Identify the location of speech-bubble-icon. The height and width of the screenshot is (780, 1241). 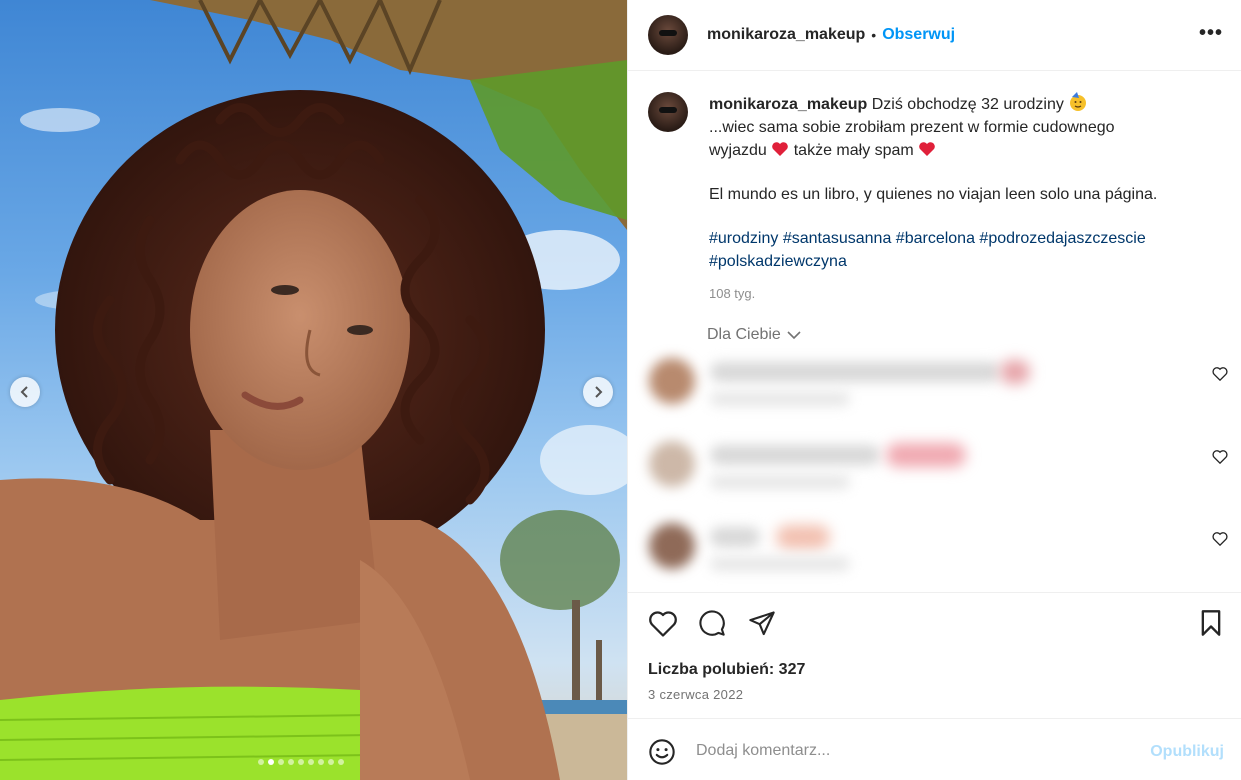
(712, 623).